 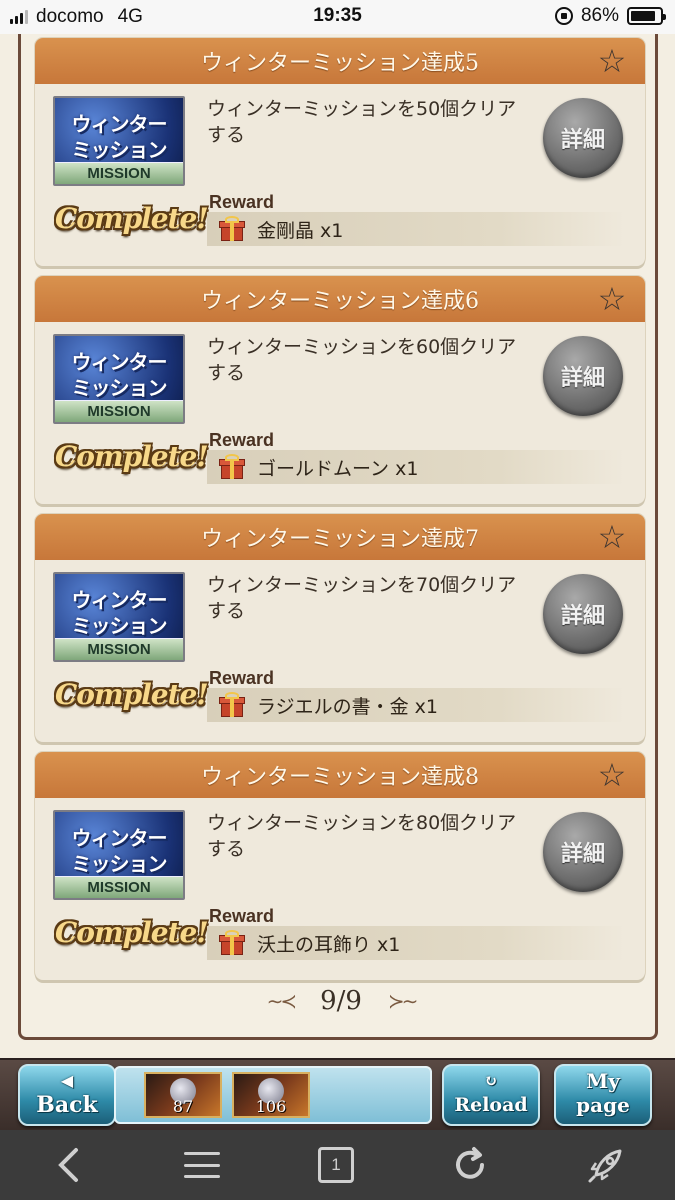 I want to click on rotation-lock-icon, so click(x=563, y=16).